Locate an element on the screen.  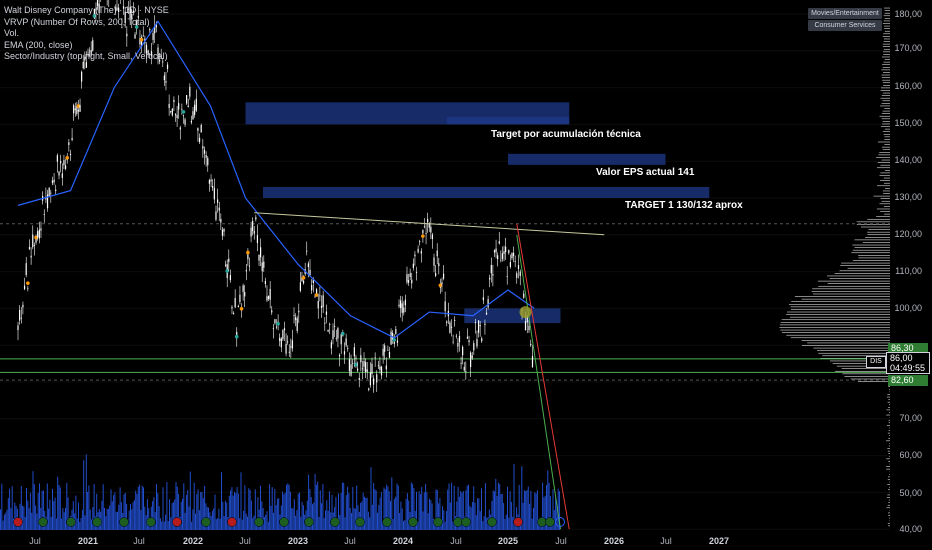
legend-vrvp: VRVP (Number Of Rows, 200, Total) is located at coordinates (86, 23).